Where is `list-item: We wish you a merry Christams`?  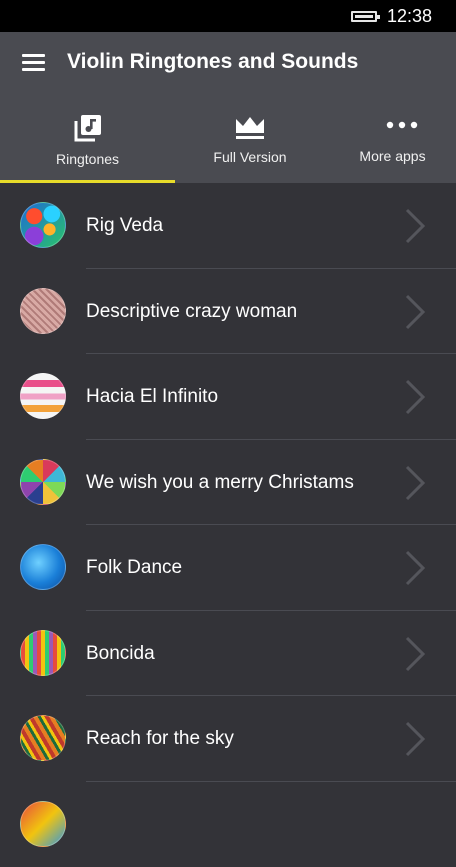 list-item: We wish you a merry Christams is located at coordinates (228, 483).